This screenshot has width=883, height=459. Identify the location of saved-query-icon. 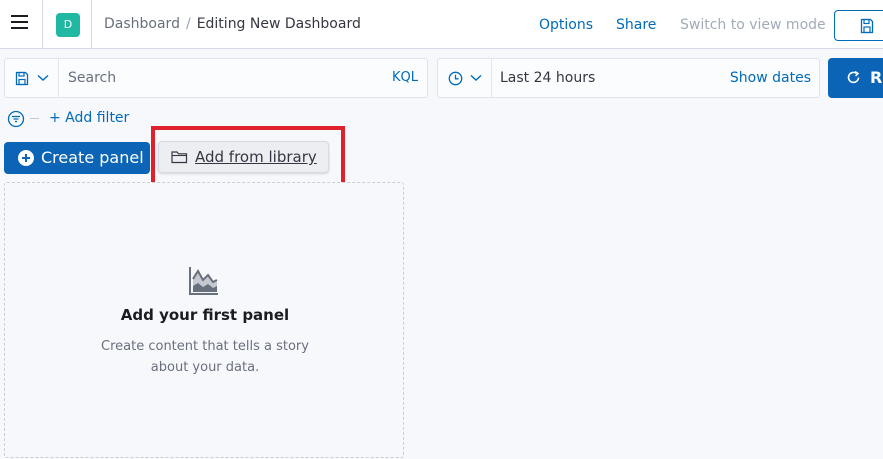
(22, 78).